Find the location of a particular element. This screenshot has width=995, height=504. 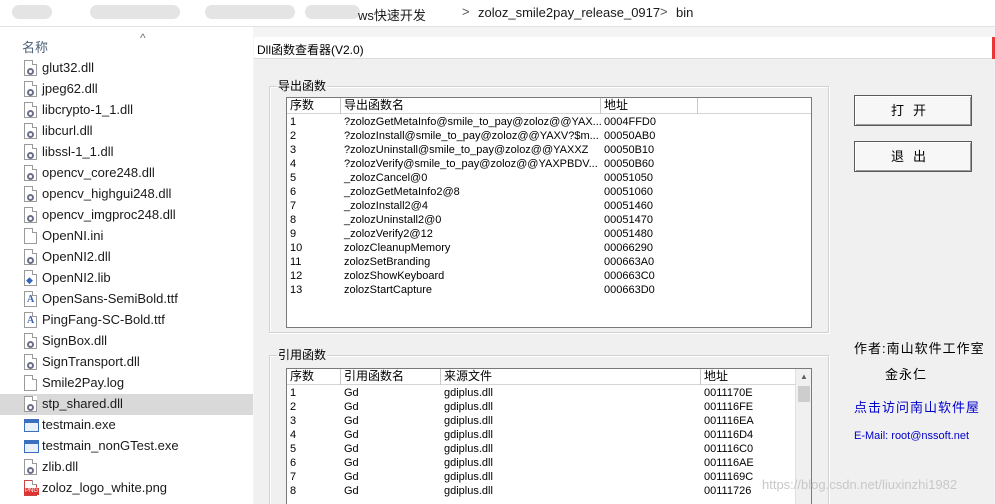

visit-website-link: 点击访问南山软件屋 is located at coordinates (917, 406).